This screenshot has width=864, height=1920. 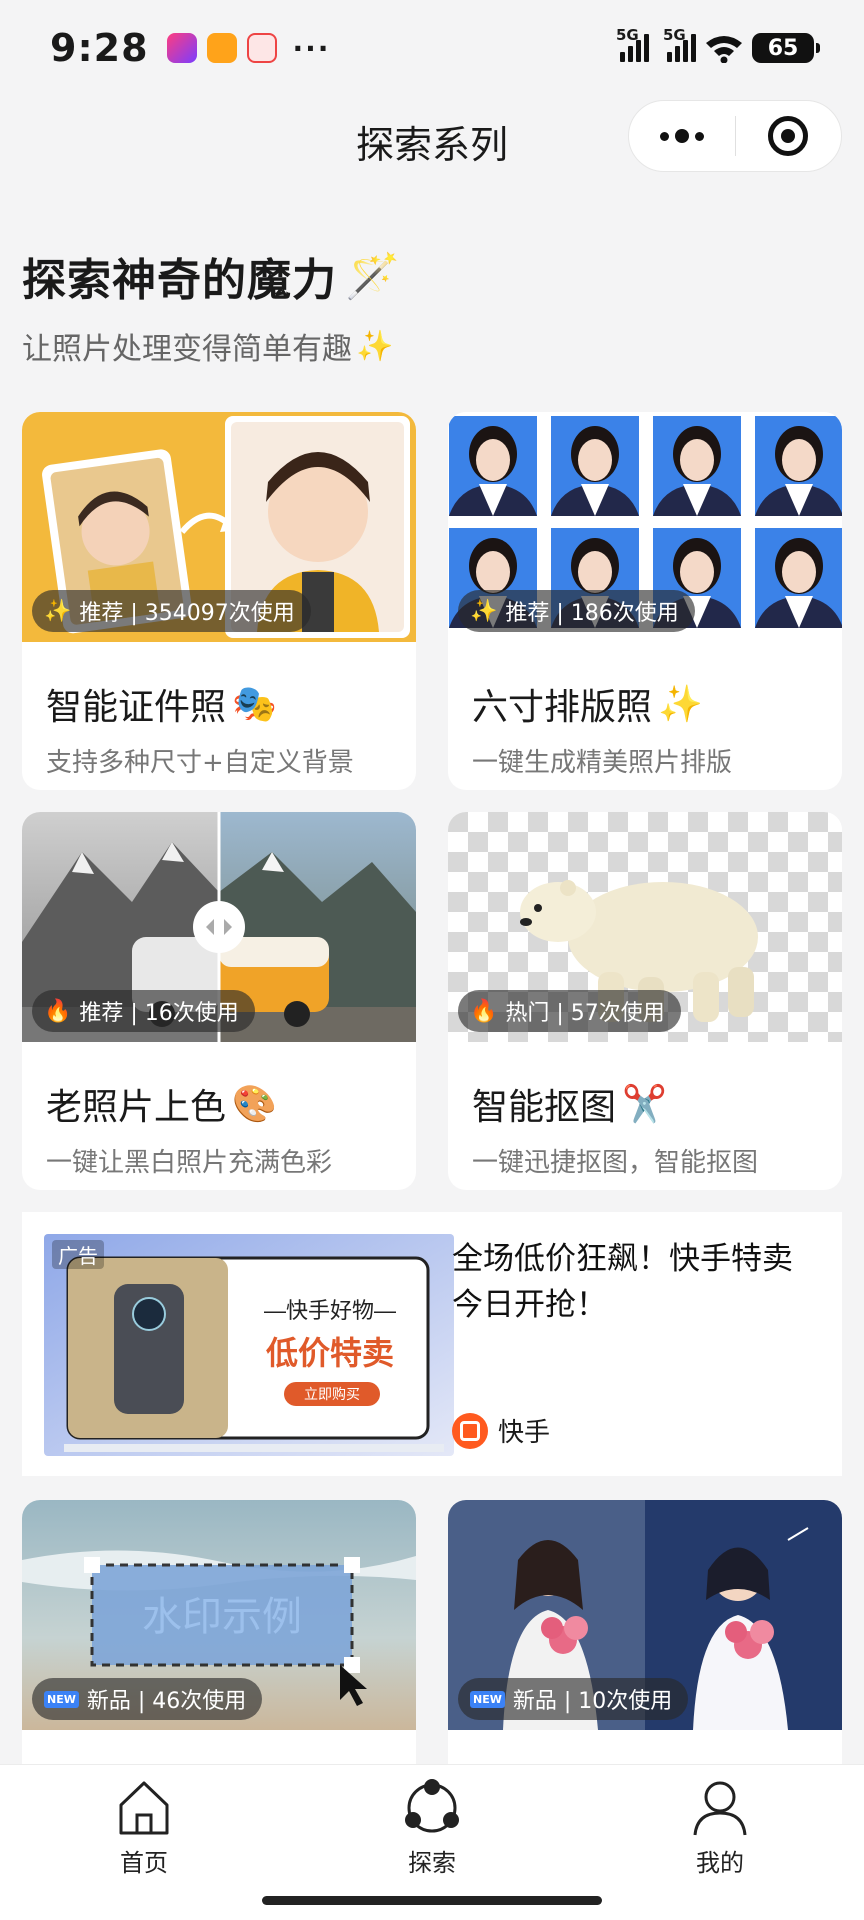 What do you see at coordinates (432, 1806) in the screenshot?
I see `explore-icon` at bounding box center [432, 1806].